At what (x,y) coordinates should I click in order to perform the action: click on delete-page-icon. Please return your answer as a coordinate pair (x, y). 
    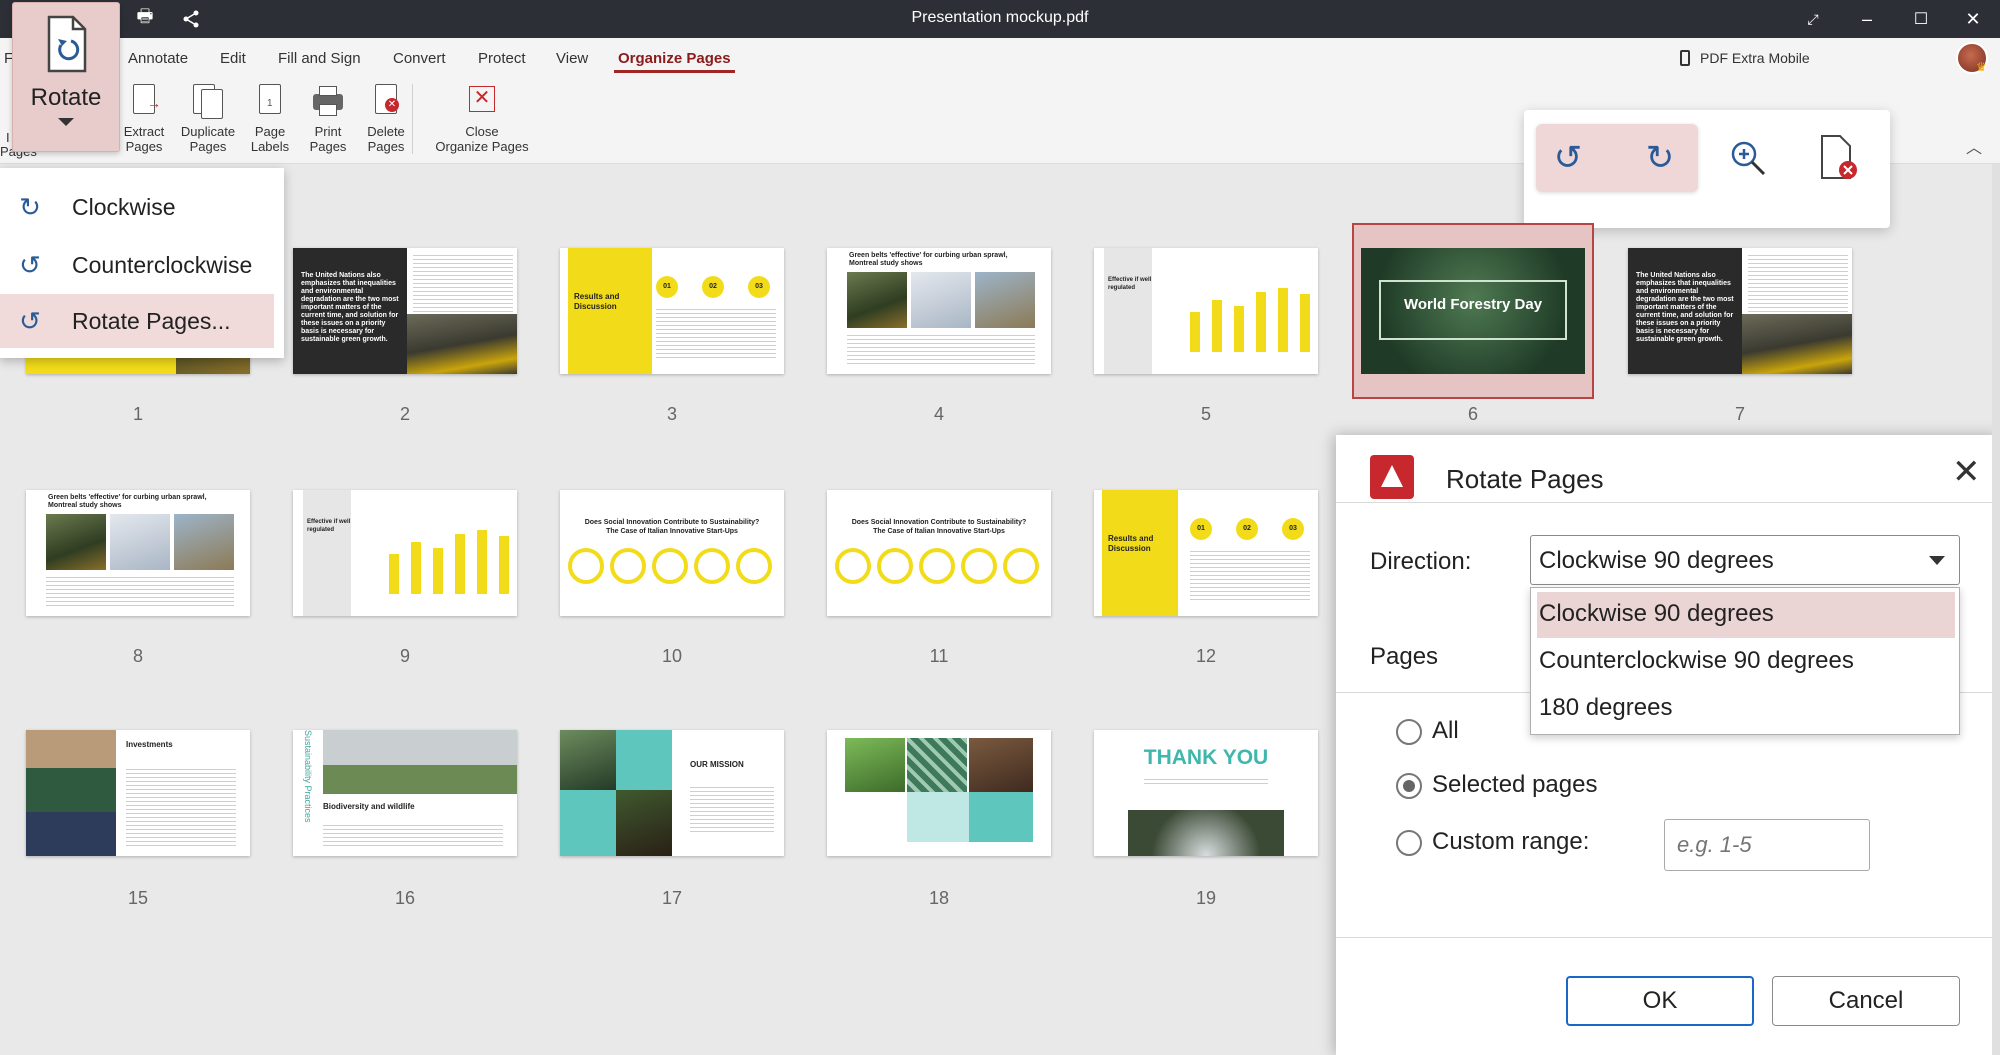
    Looking at the image, I should click on (1838, 158).